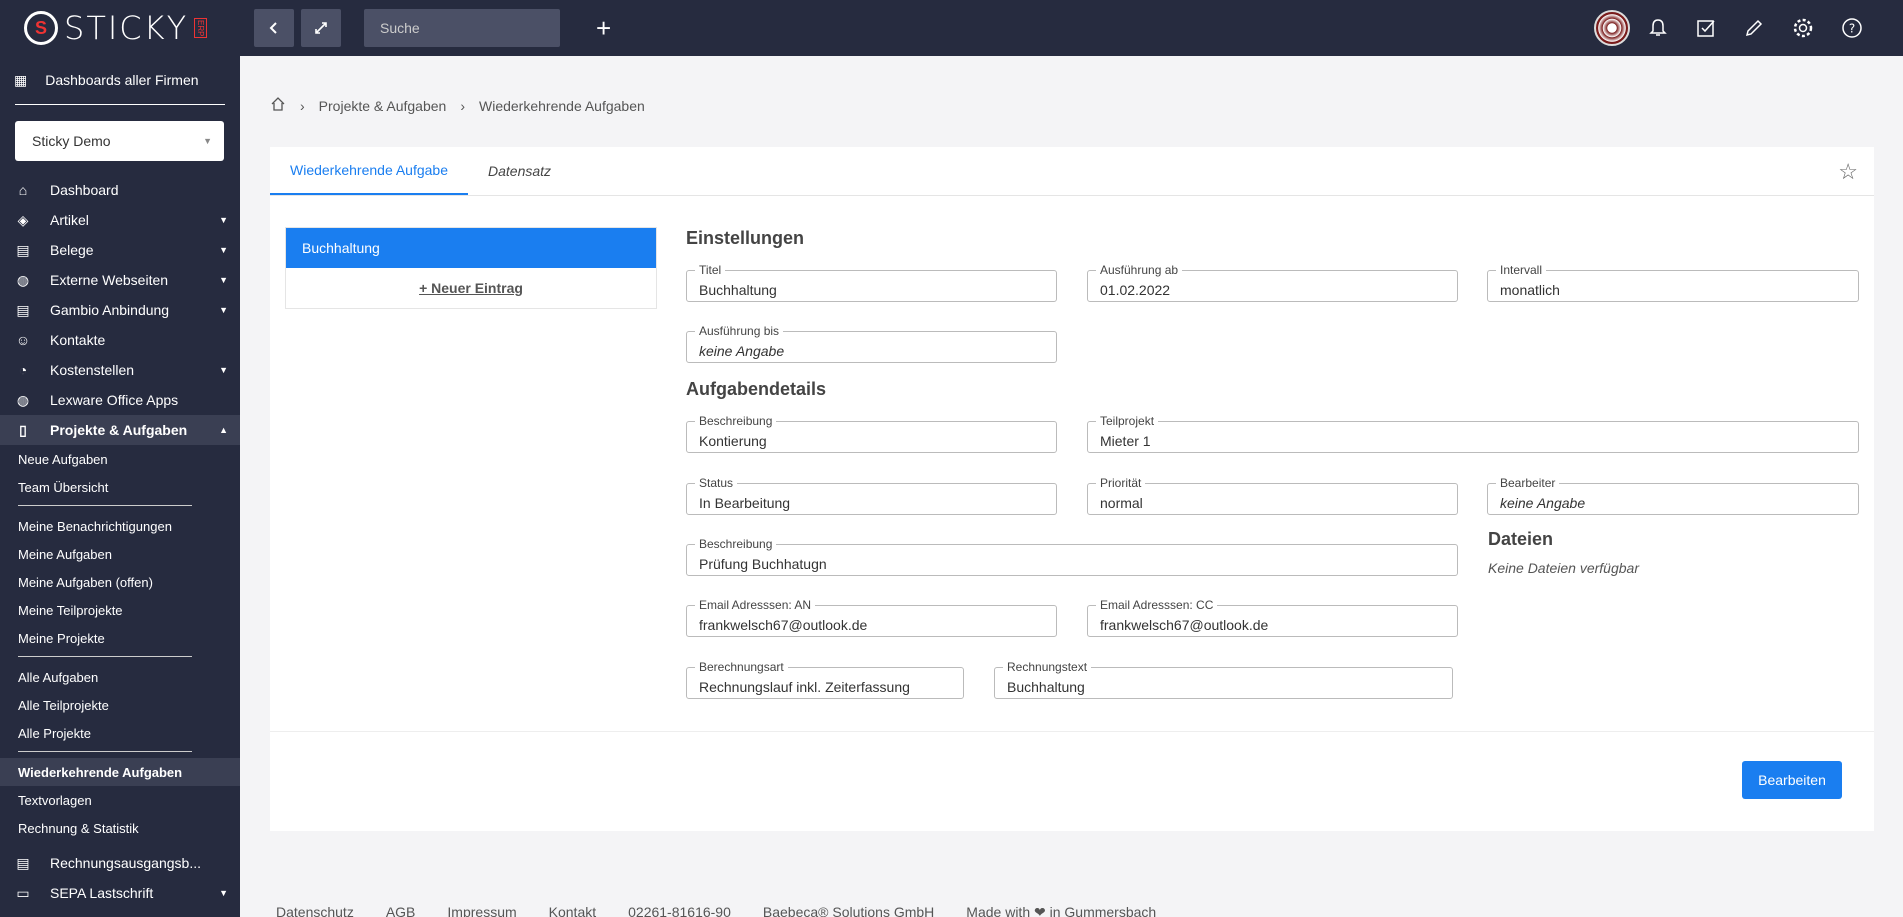 The image size is (1903, 917). I want to click on sidebar-item-kostenstellen: ◔ Kostenstellen ▼, so click(120, 370).